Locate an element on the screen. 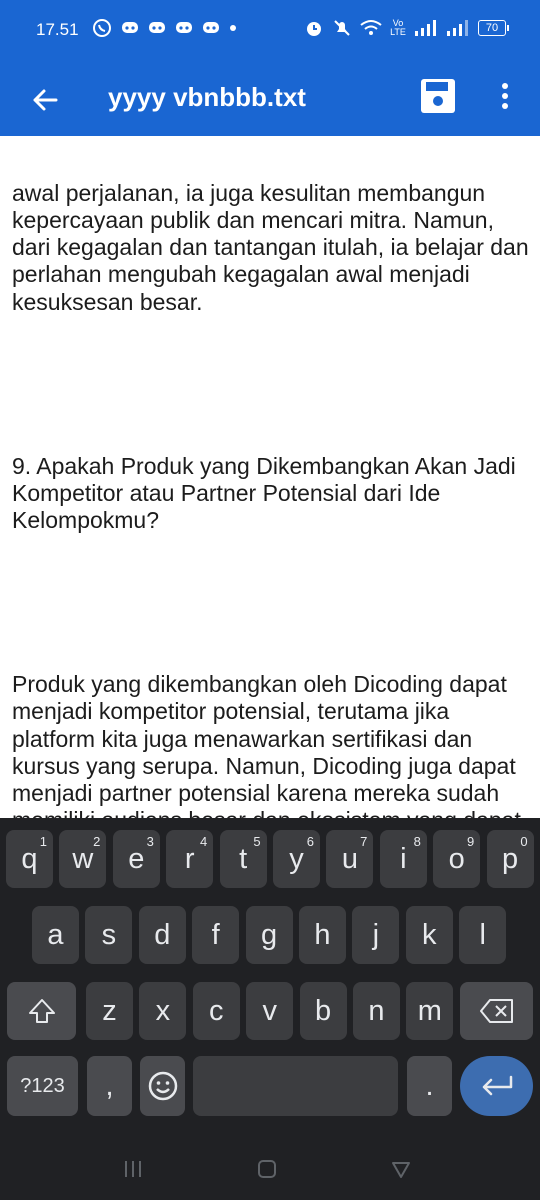 The image size is (540, 1200). shift-icon is located at coordinates (41, 1011).